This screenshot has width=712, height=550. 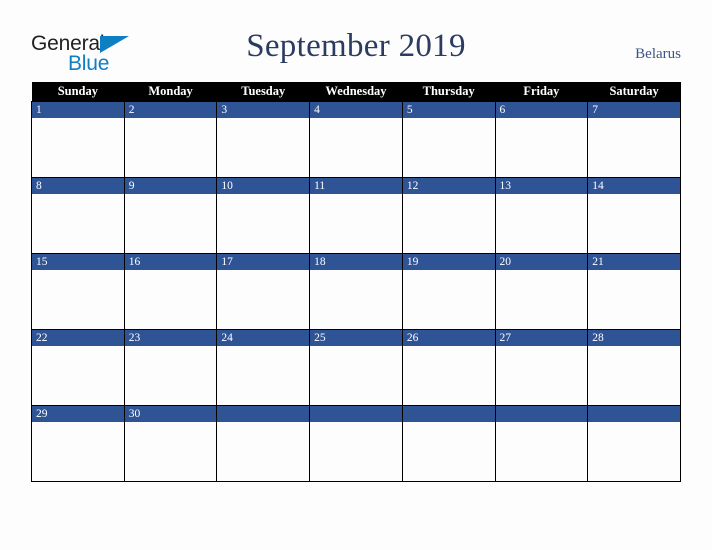 I want to click on day-number: 23, so click(x=170, y=338).